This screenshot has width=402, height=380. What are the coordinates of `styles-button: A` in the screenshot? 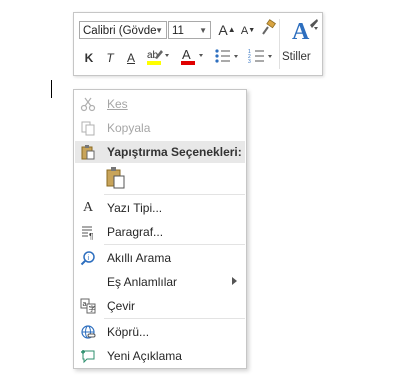 It's located at (305, 31).